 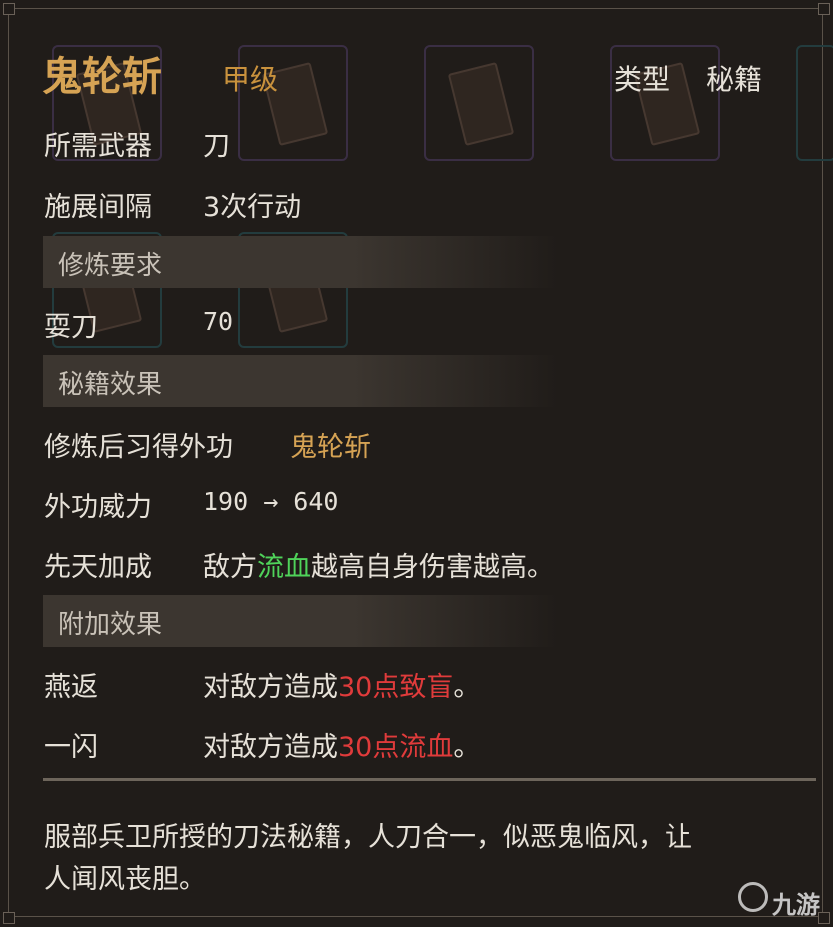 What do you see at coordinates (284, 567) in the screenshot?
I see `bleed-keyword: 流血` at bounding box center [284, 567].